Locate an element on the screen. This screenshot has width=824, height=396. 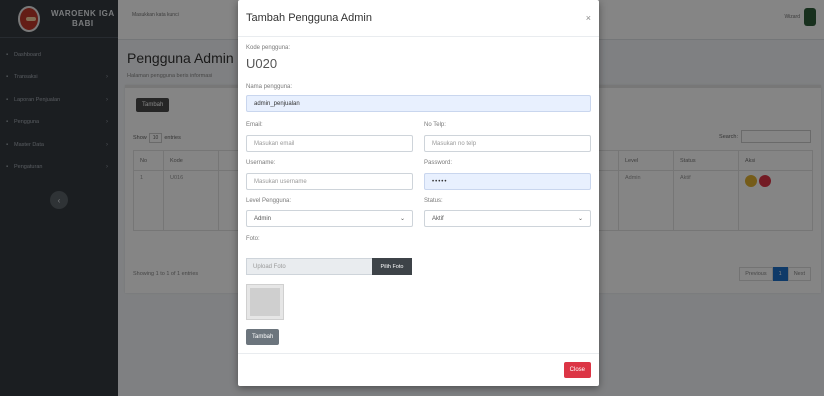
nama-label: Nama pengguna: is located at coordinates (269, 87).